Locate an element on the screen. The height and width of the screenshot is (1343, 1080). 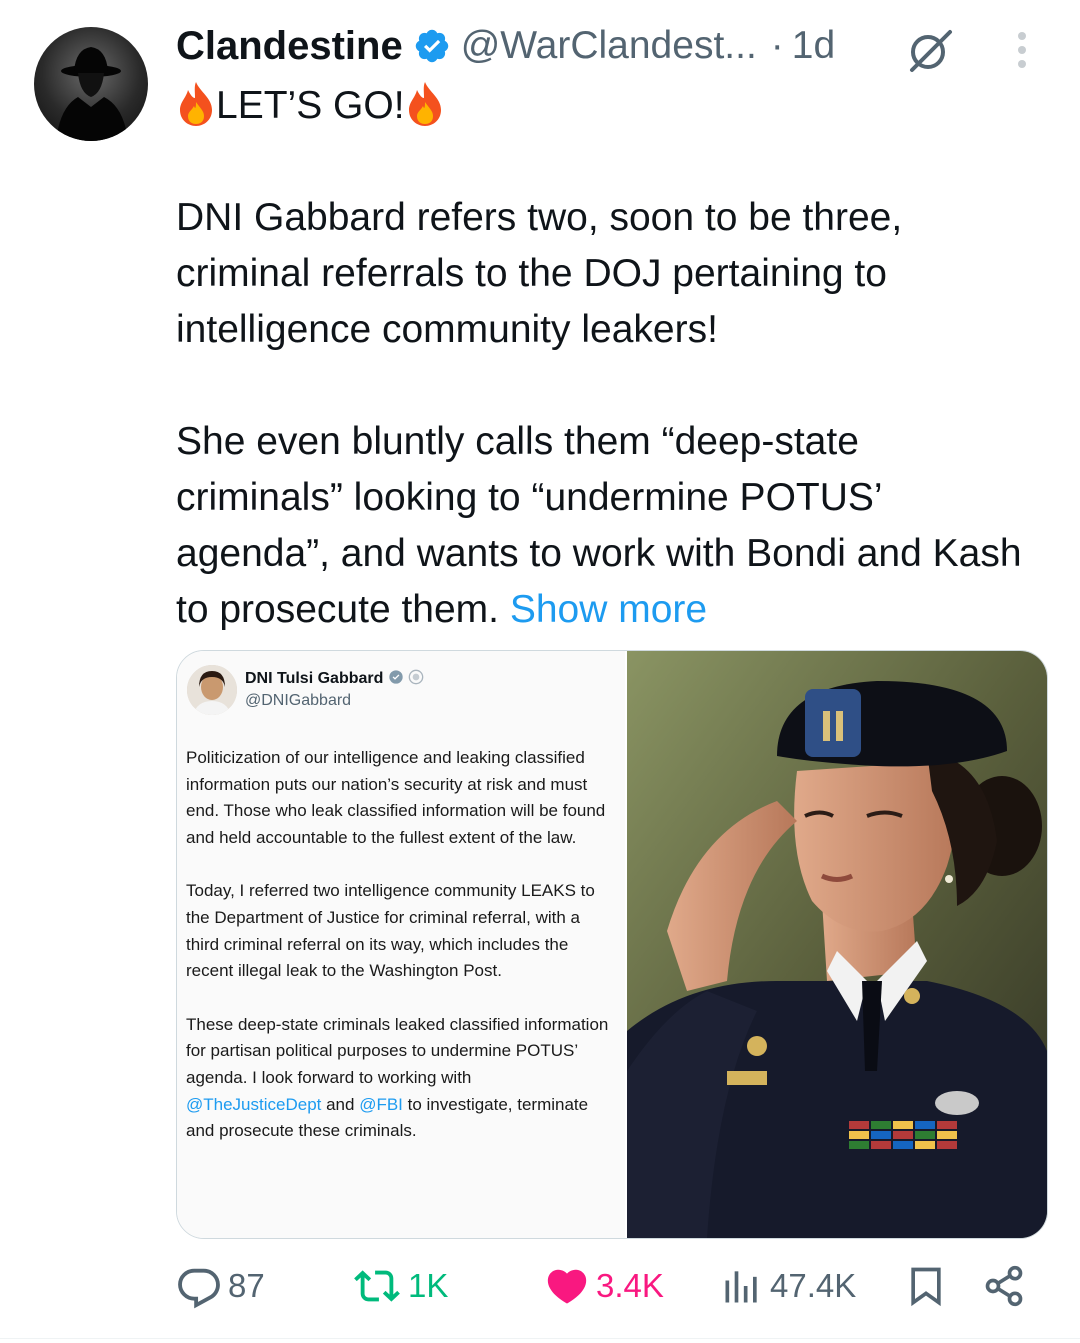
spy-silhouette-icon is located at coordinates (92, 94).